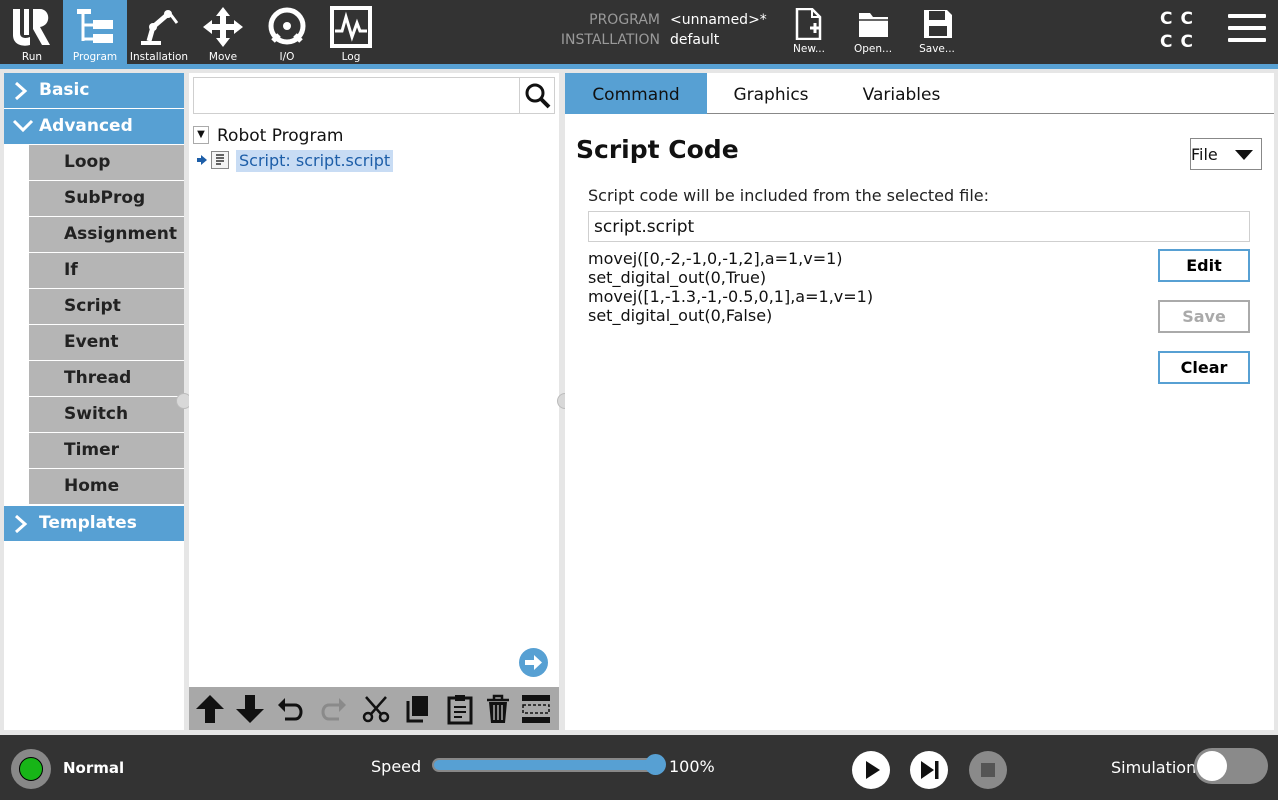 This screenshot has width=1278, height=800. Describe the element at coordinates (315, 161) in the screenshot. I see `tree-node-script-label: Script: script.script` at that location.